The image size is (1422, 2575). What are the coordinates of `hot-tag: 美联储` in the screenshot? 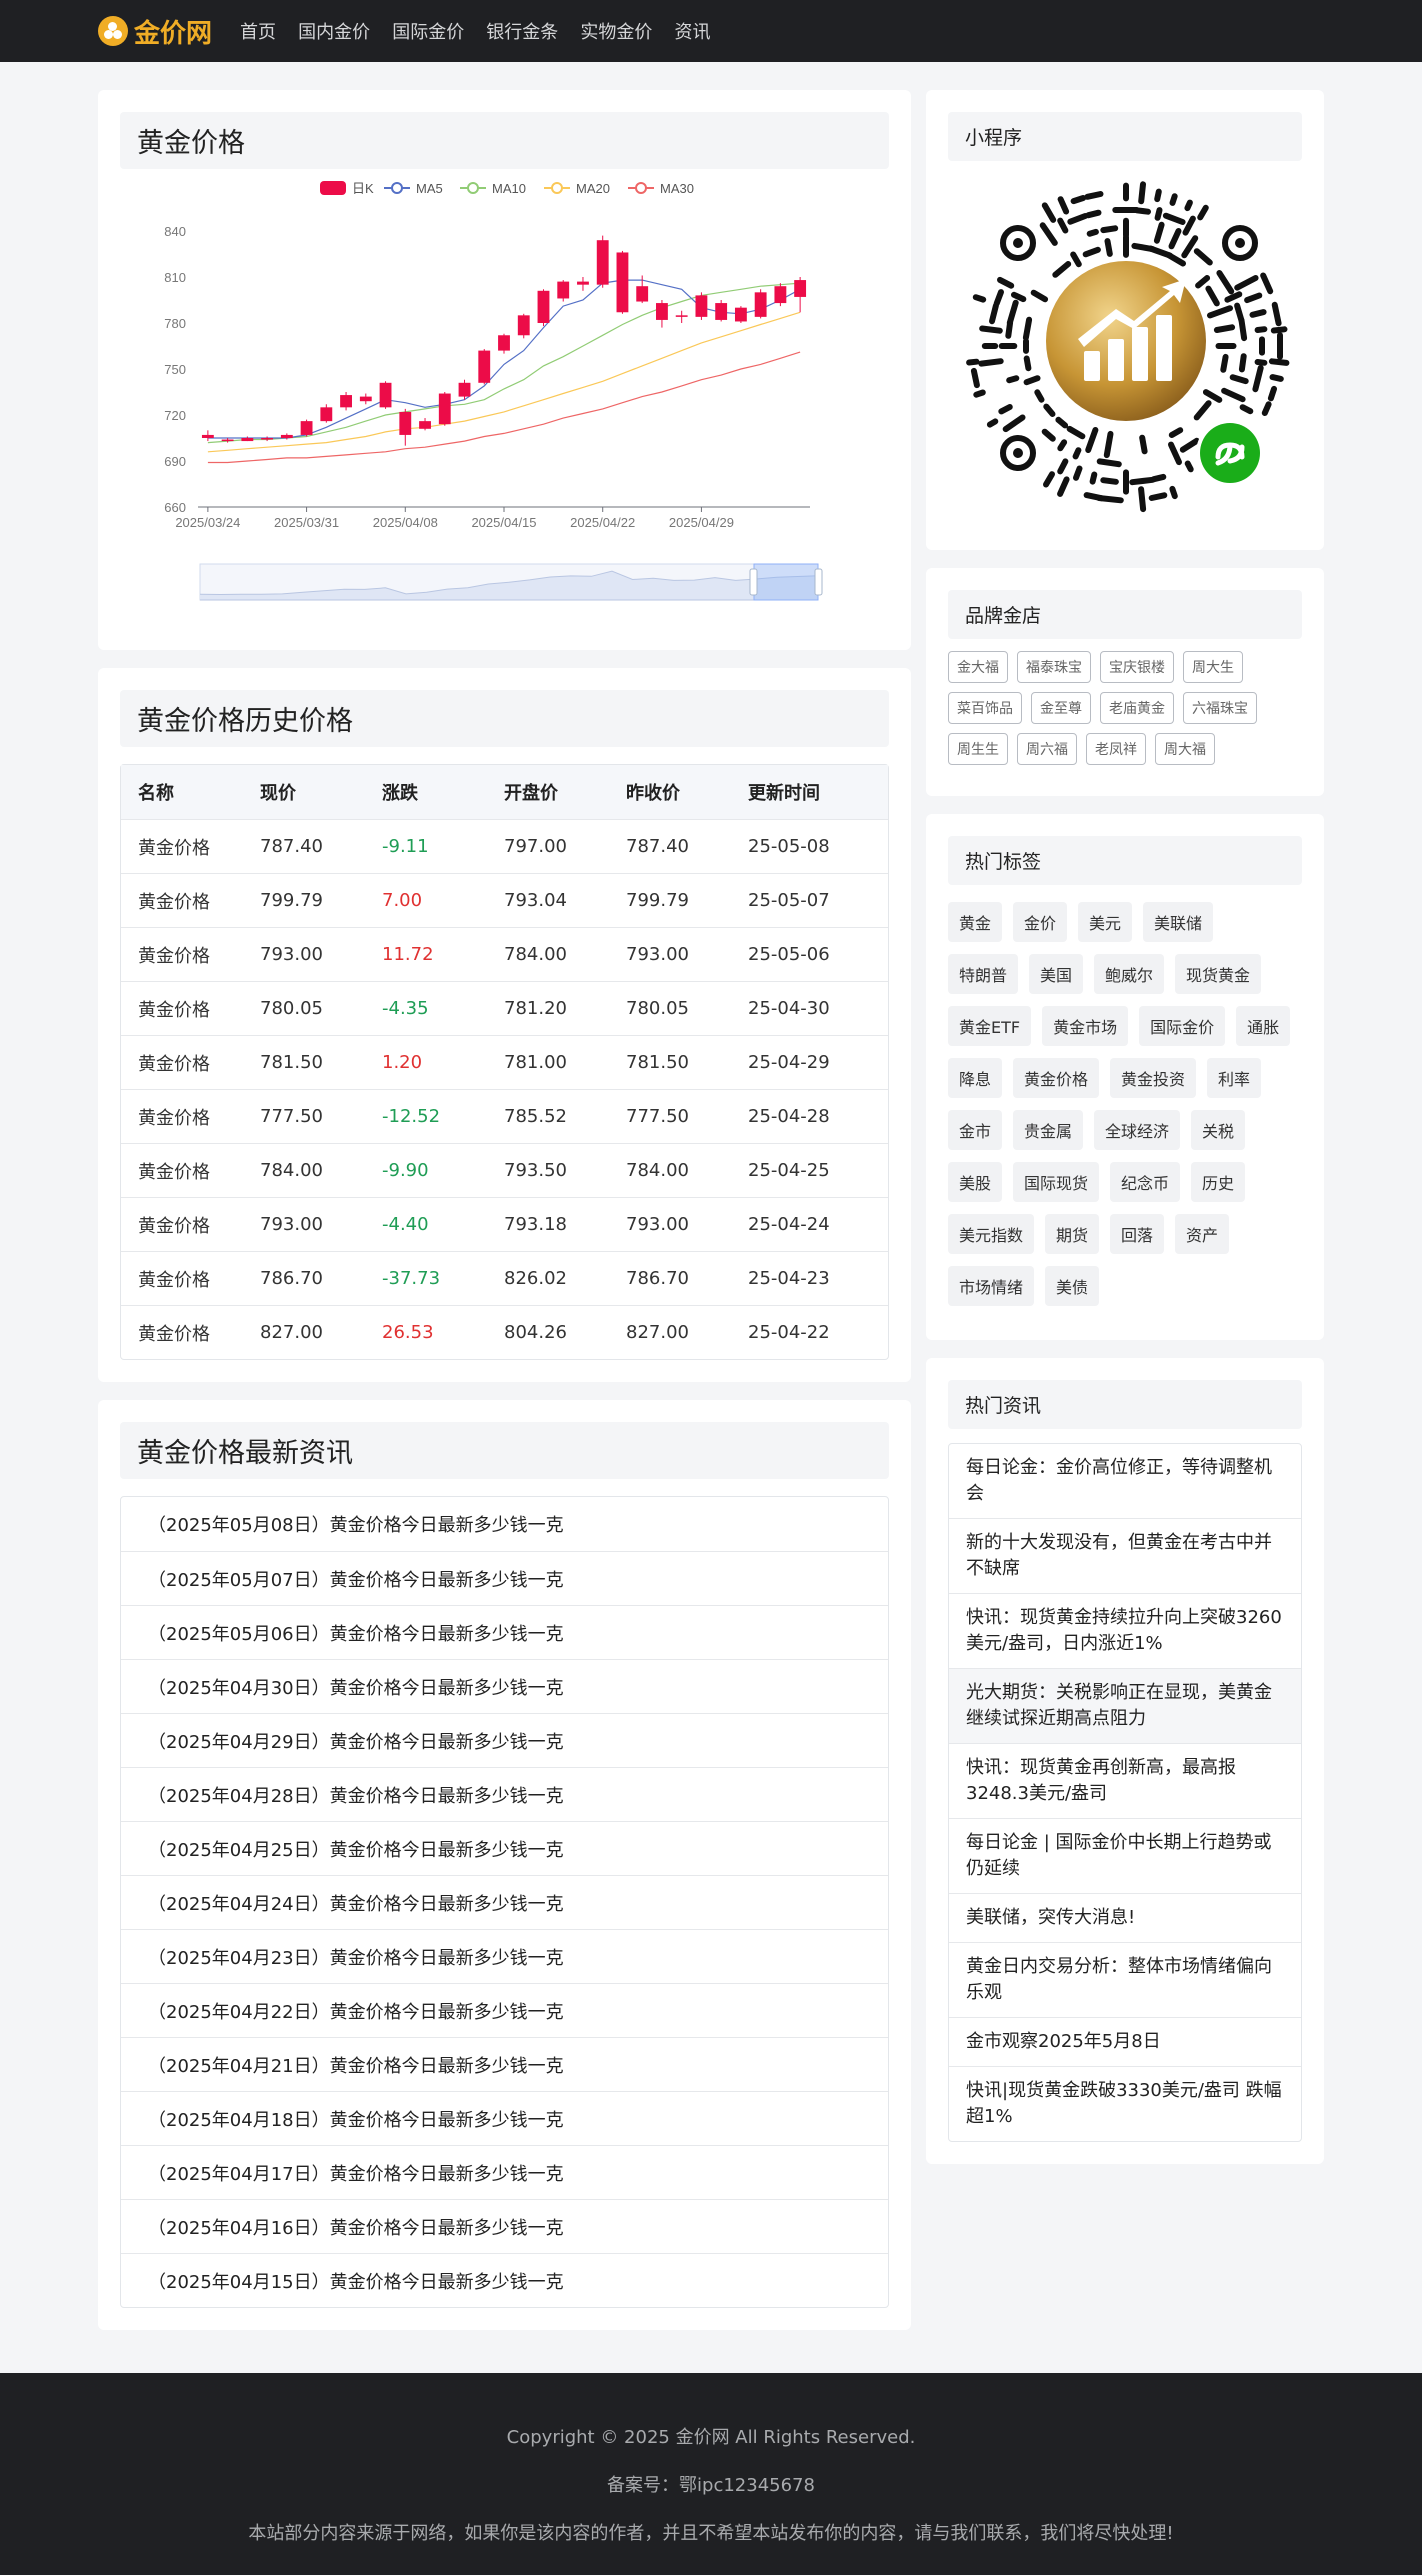 It's located at (1178, 922).